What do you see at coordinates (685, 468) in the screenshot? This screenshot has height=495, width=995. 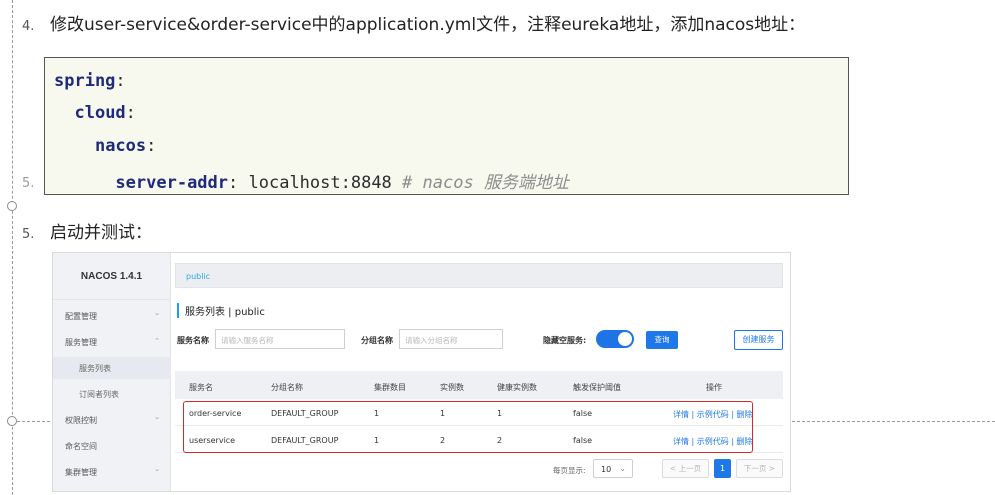 I see `prev-page-button: < 上一页` at bounding box center [685, 468].